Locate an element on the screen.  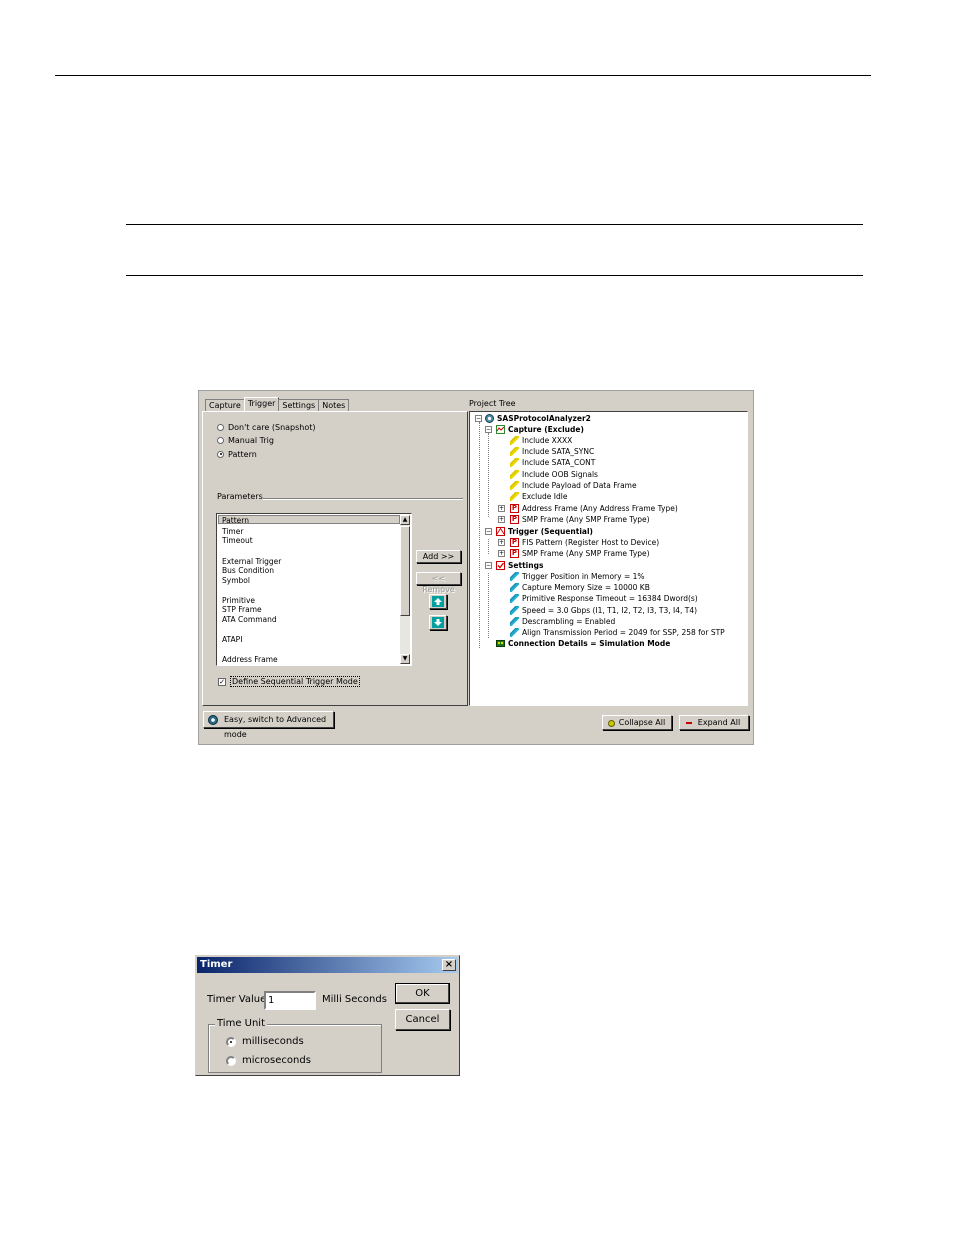
list-item: STP Frame is located at coordinates (242, 609).